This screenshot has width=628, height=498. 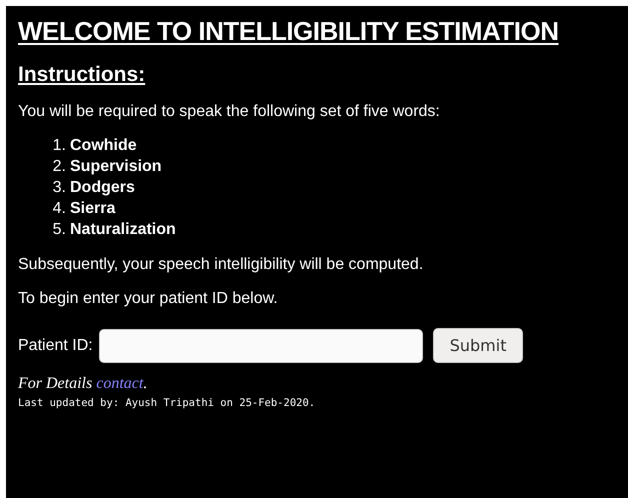 I want to click on word-text: Naturalization, so click(x=123, y=230).